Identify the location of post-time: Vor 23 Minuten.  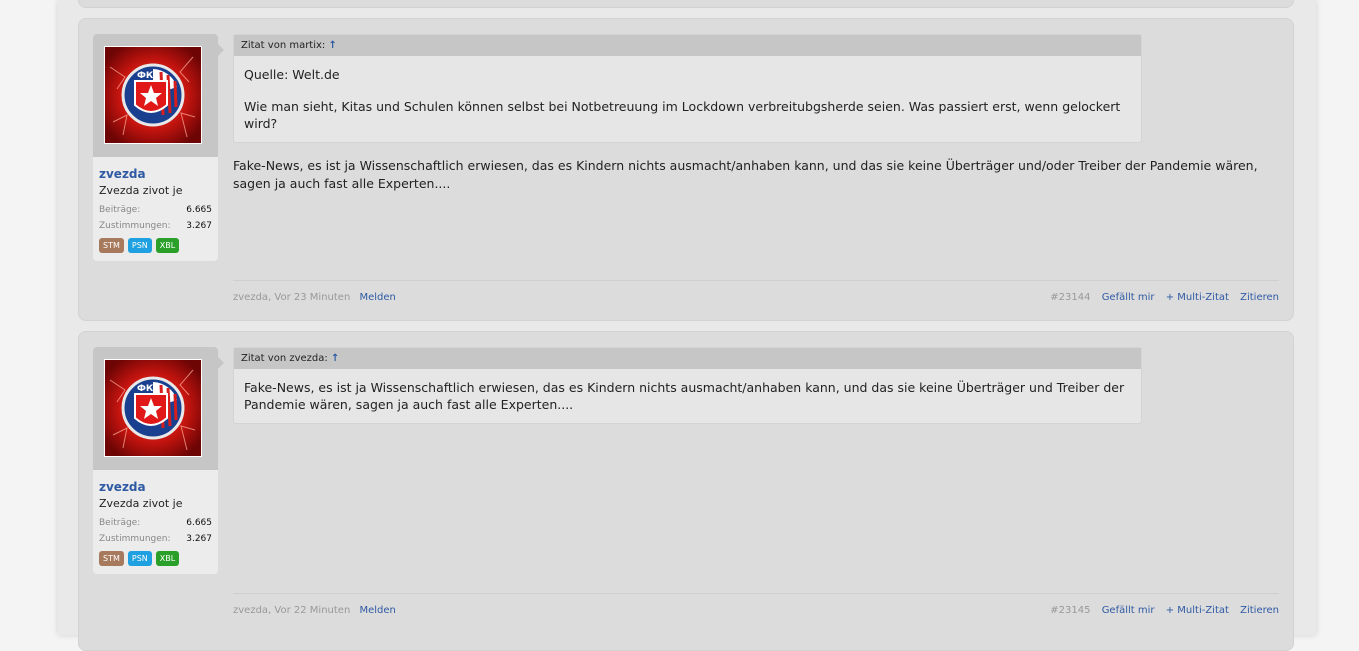
(312, 297).